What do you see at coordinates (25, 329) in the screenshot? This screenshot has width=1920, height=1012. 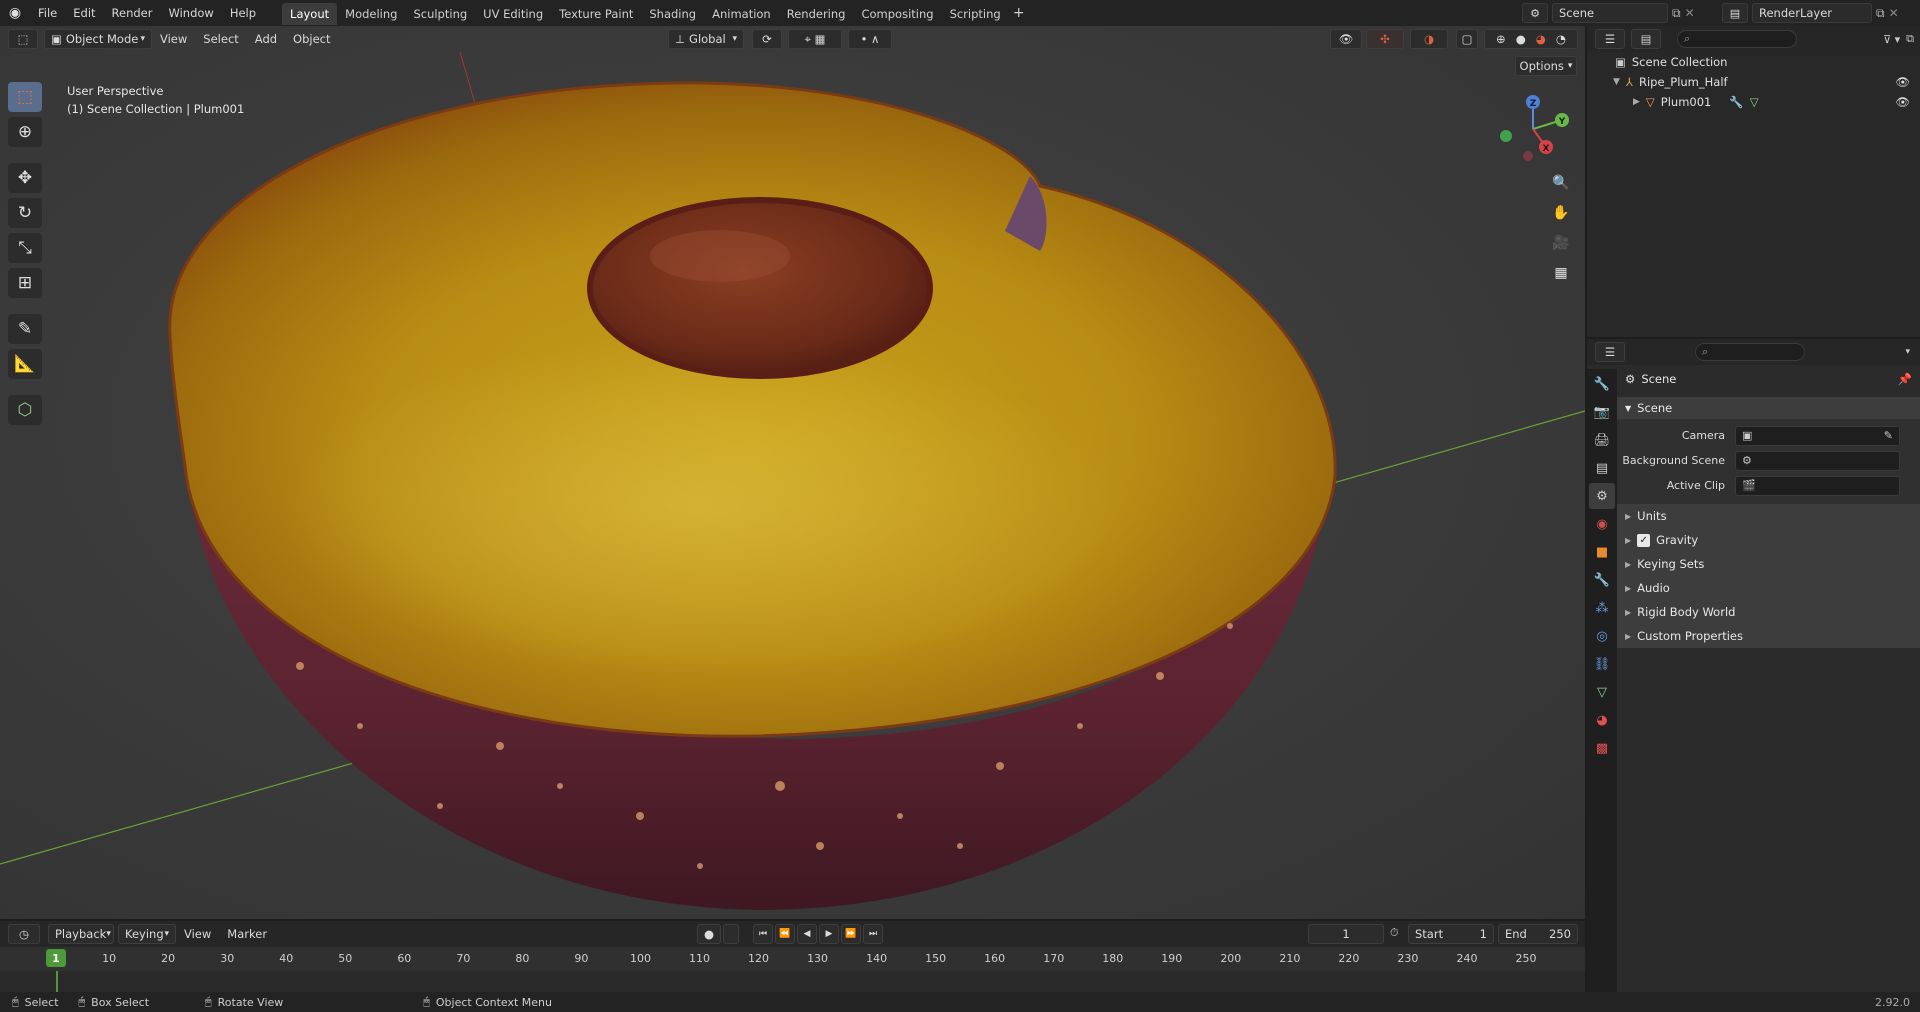 I see `annotate-tool: ✎` at bounding box center [25, 329].